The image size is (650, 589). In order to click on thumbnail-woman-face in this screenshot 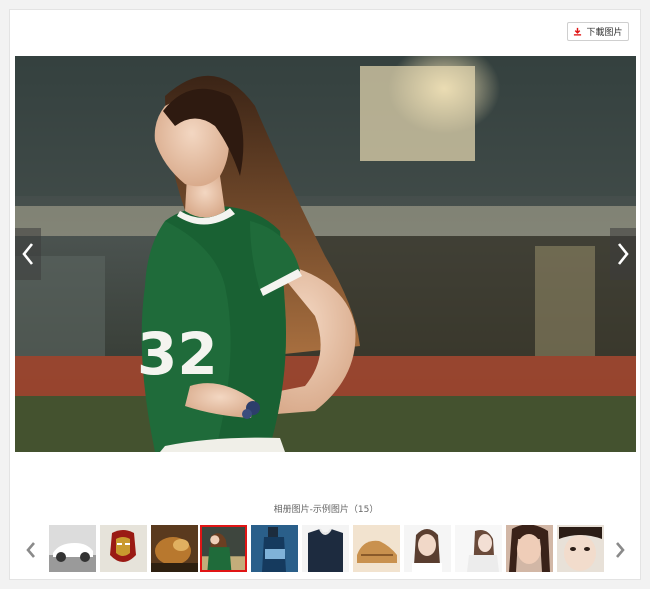, I will do `click(529, 548)`.